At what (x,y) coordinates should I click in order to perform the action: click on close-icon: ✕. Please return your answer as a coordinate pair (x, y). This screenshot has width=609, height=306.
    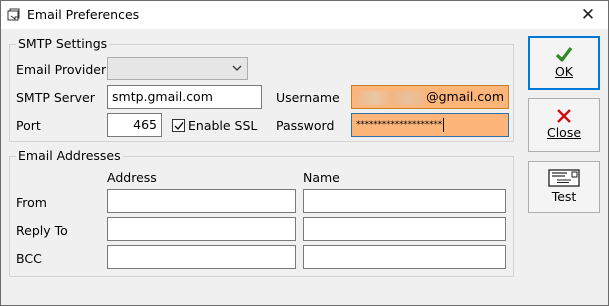
    Looking at the image, I should click on (588, 15).